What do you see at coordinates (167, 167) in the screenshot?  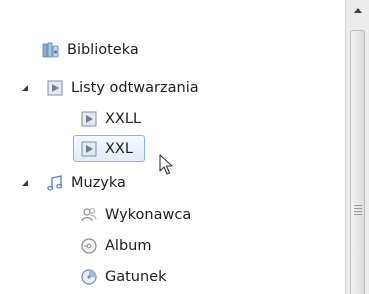 I see `mouse-cursor-icon` at bounding box center [167, 167].